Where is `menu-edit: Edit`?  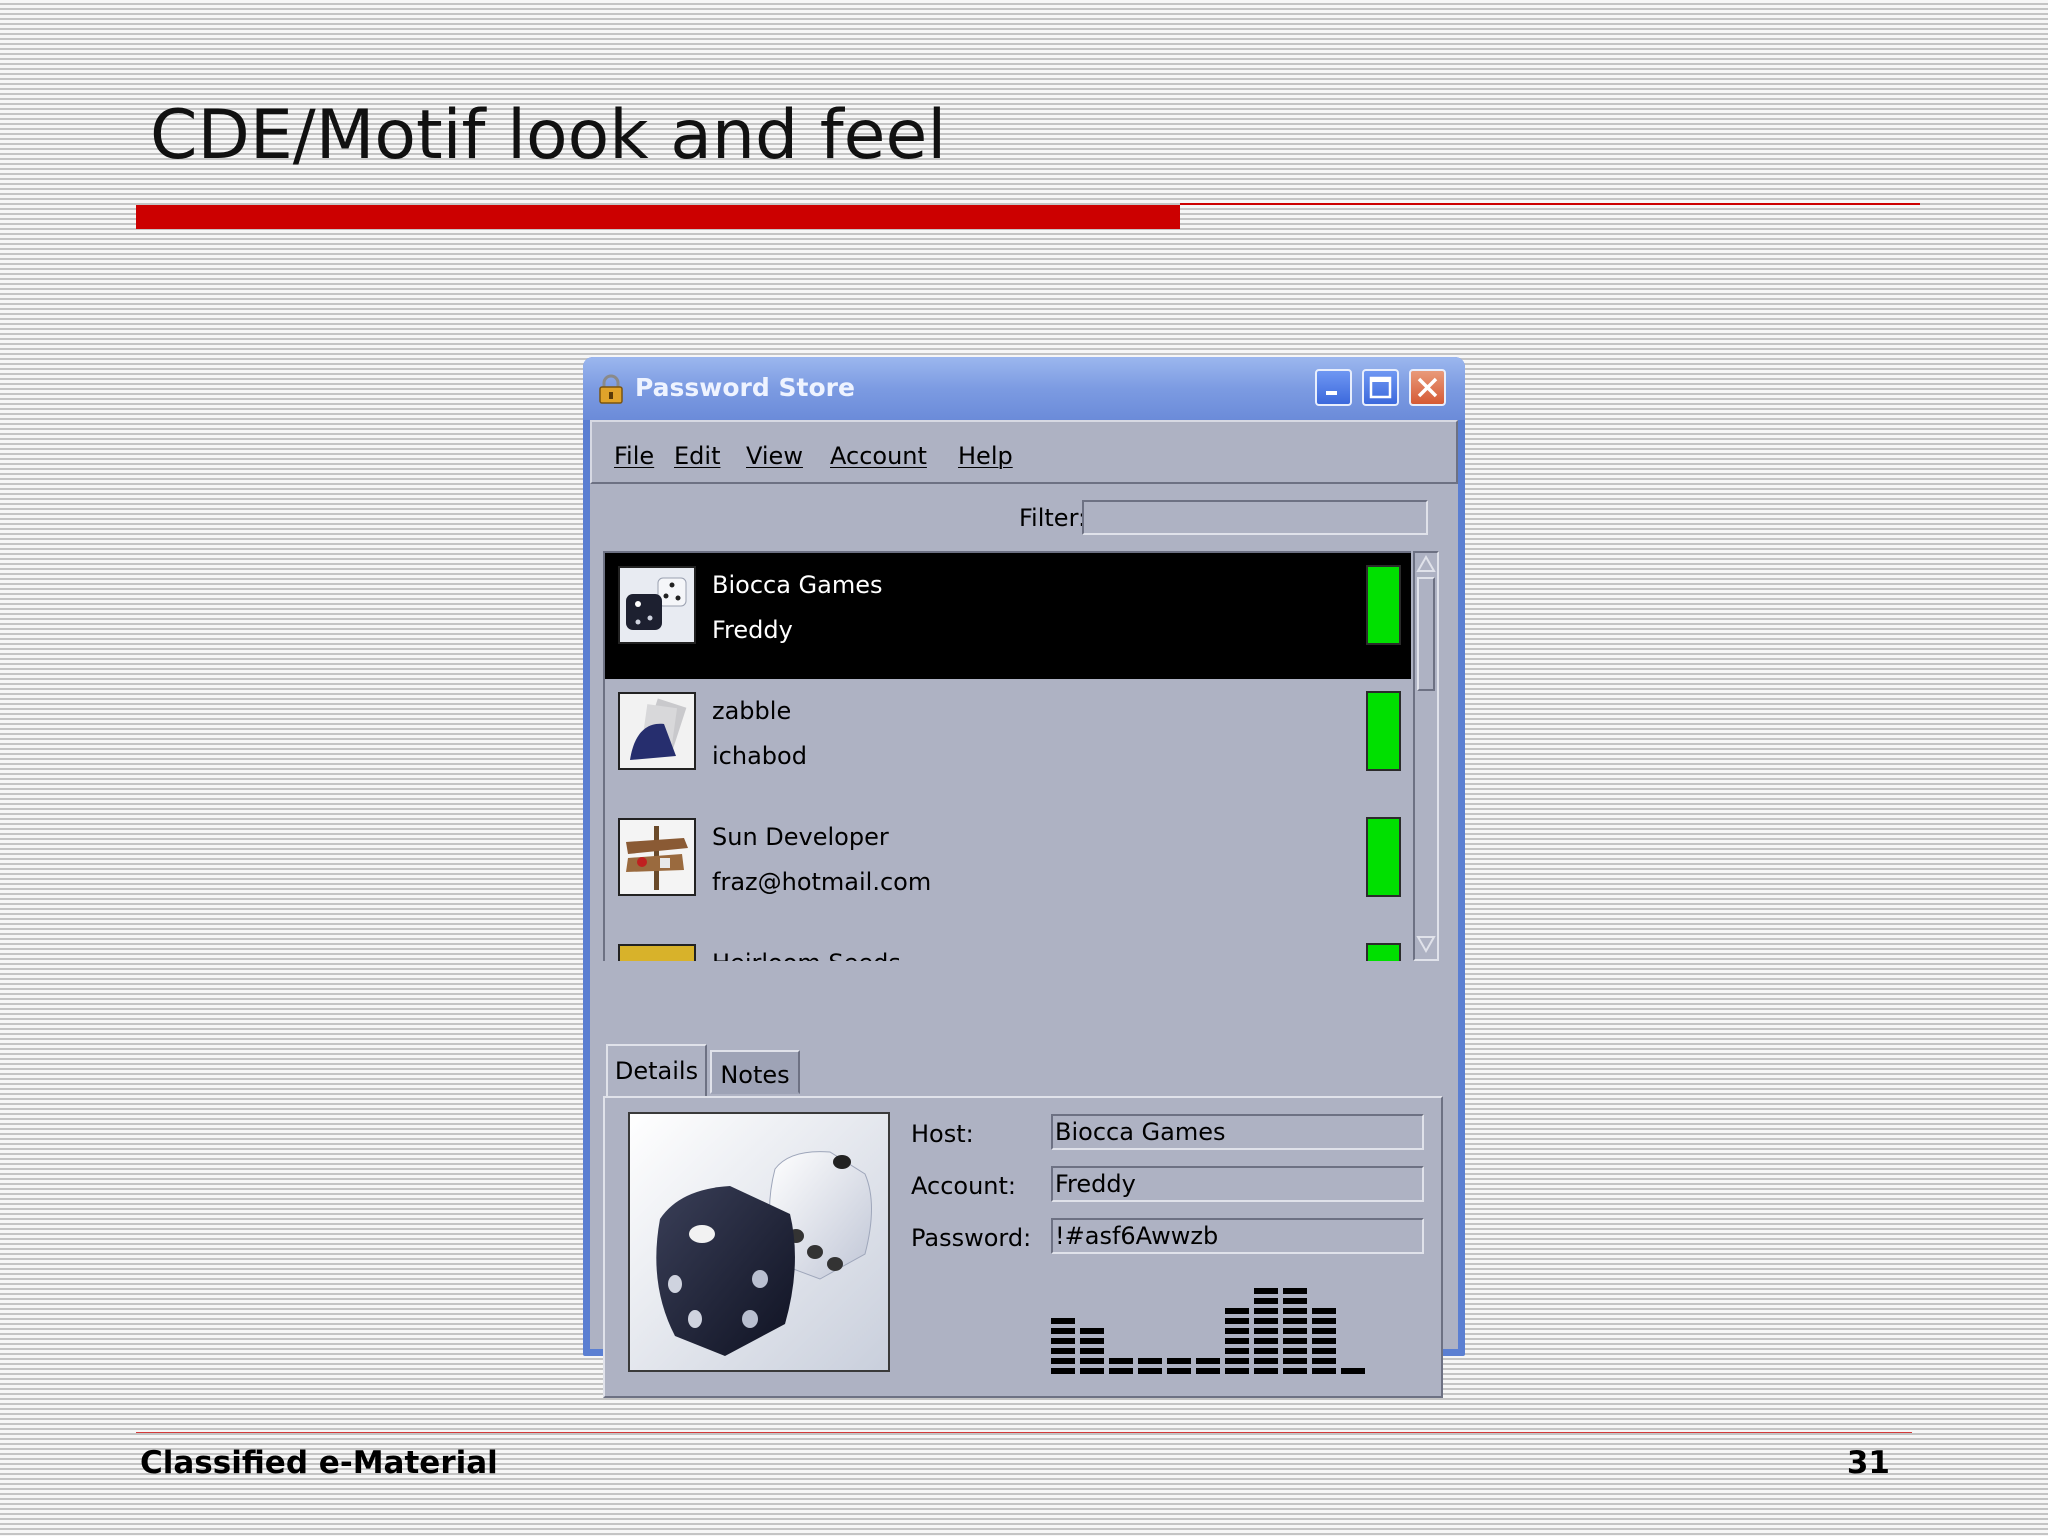
menu-edit: Edit is located at coordinates (697, 456).